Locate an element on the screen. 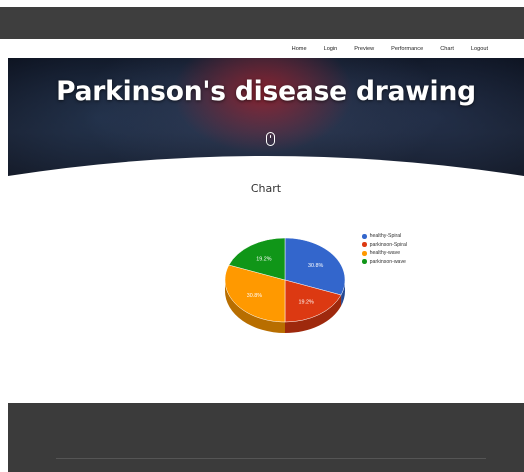  pie-slice-label-1: 19.2% is located at coordinates (305, 302).